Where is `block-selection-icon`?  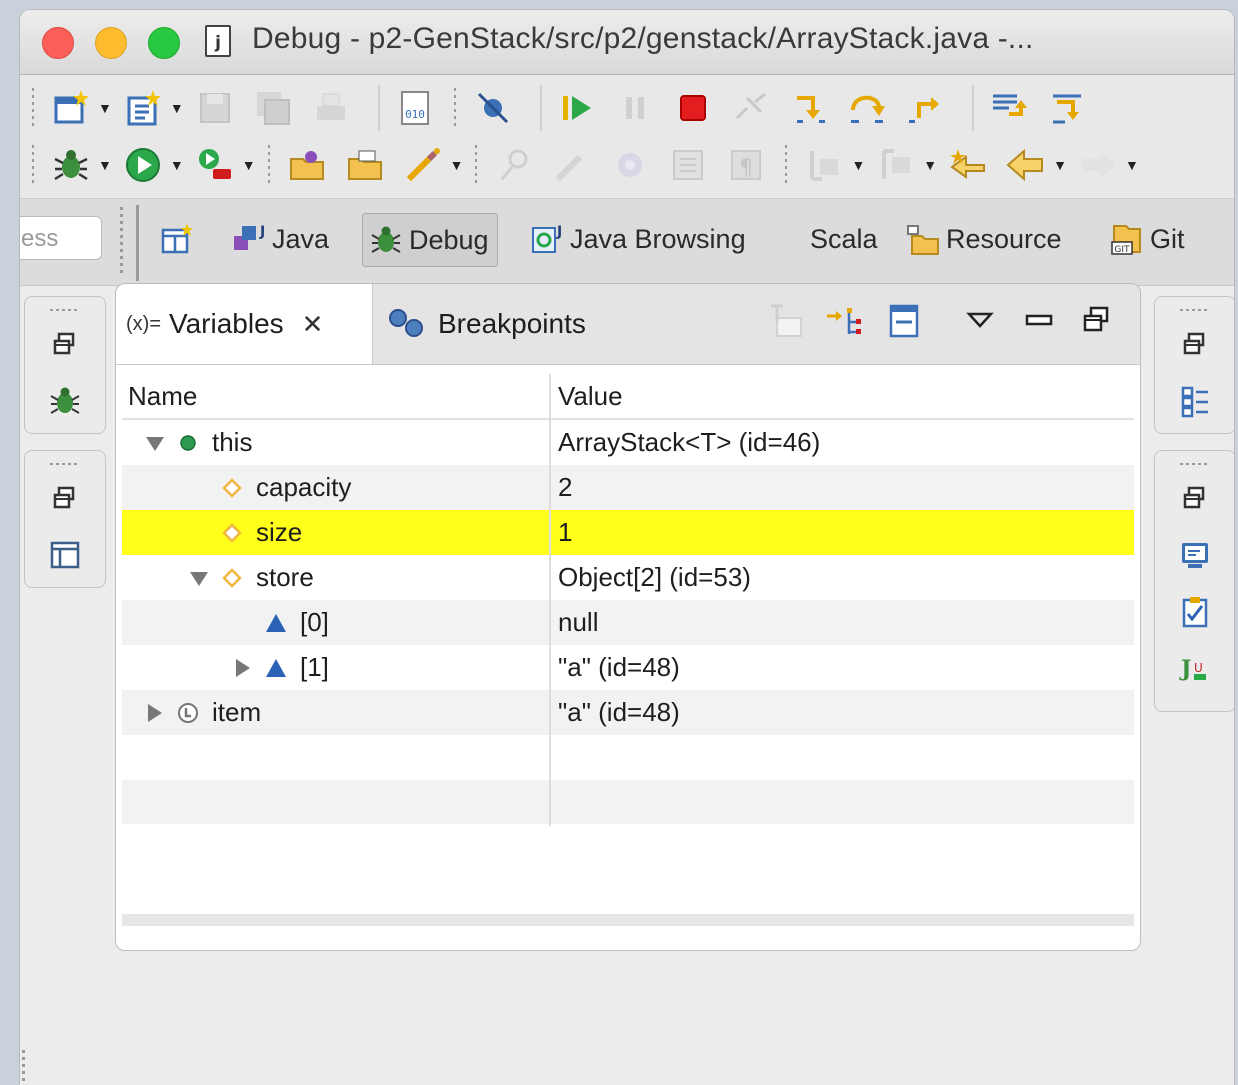 block-selection-icon is located at coordinates (630, 165).